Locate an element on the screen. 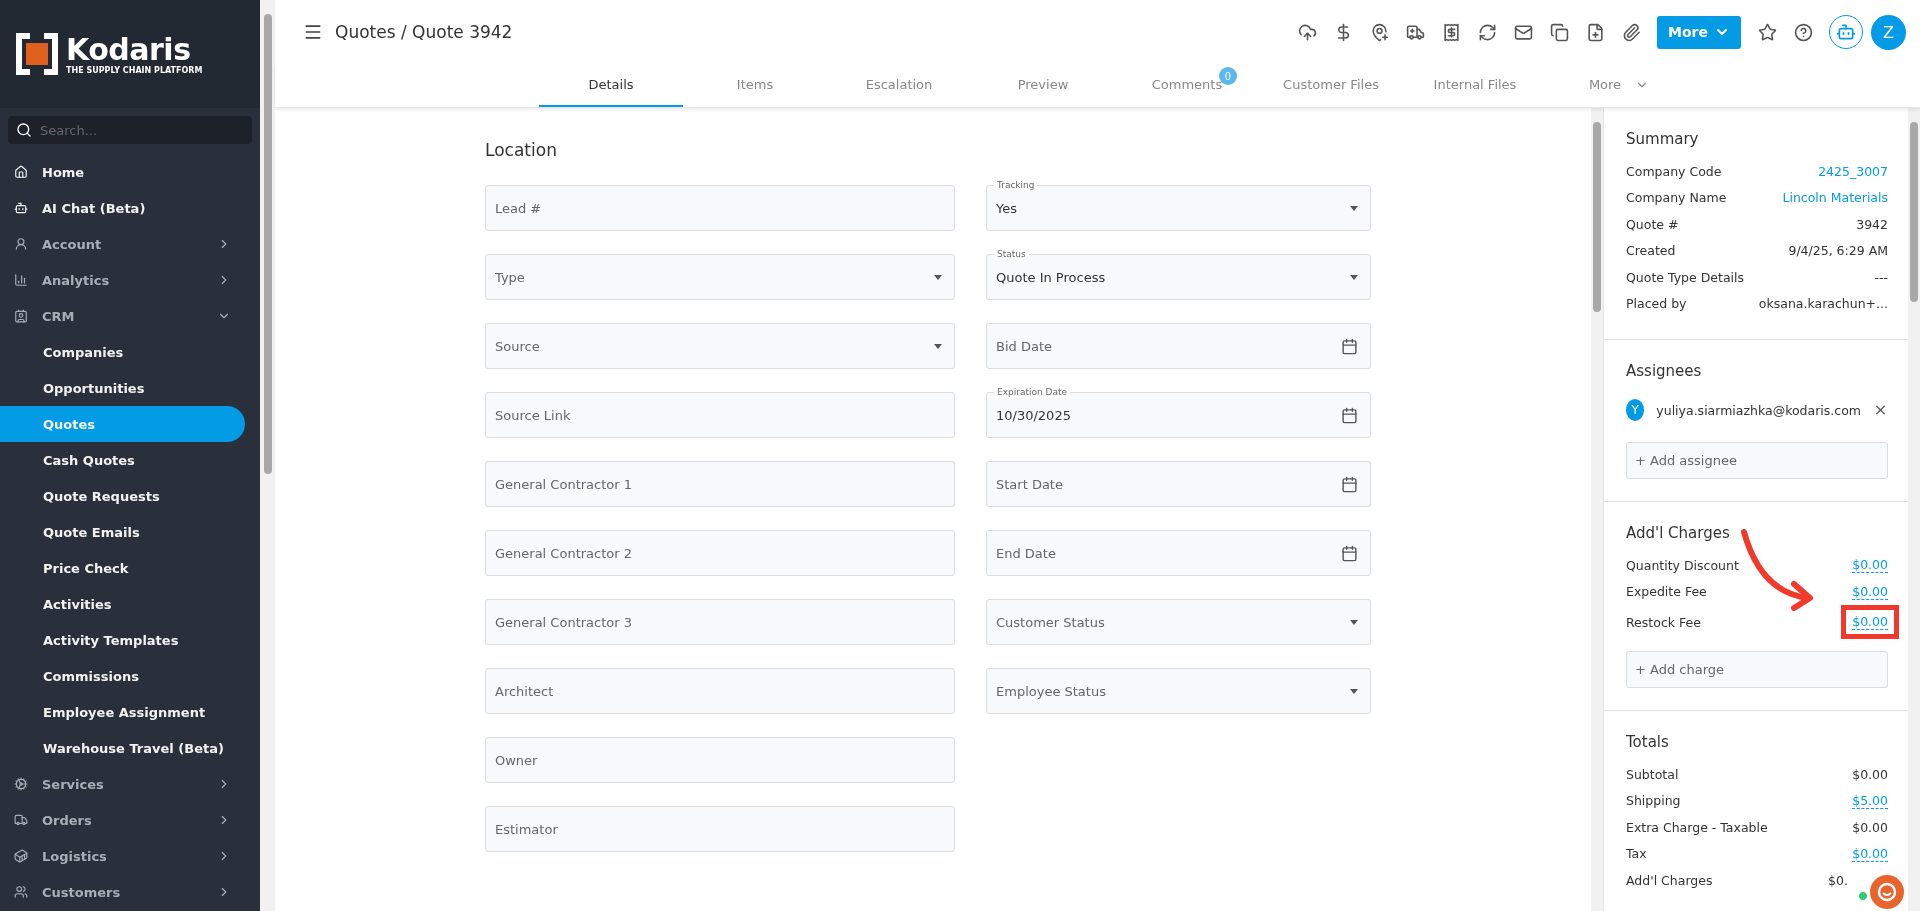  tab: Customer Files is located at coordinates (1331, 85).